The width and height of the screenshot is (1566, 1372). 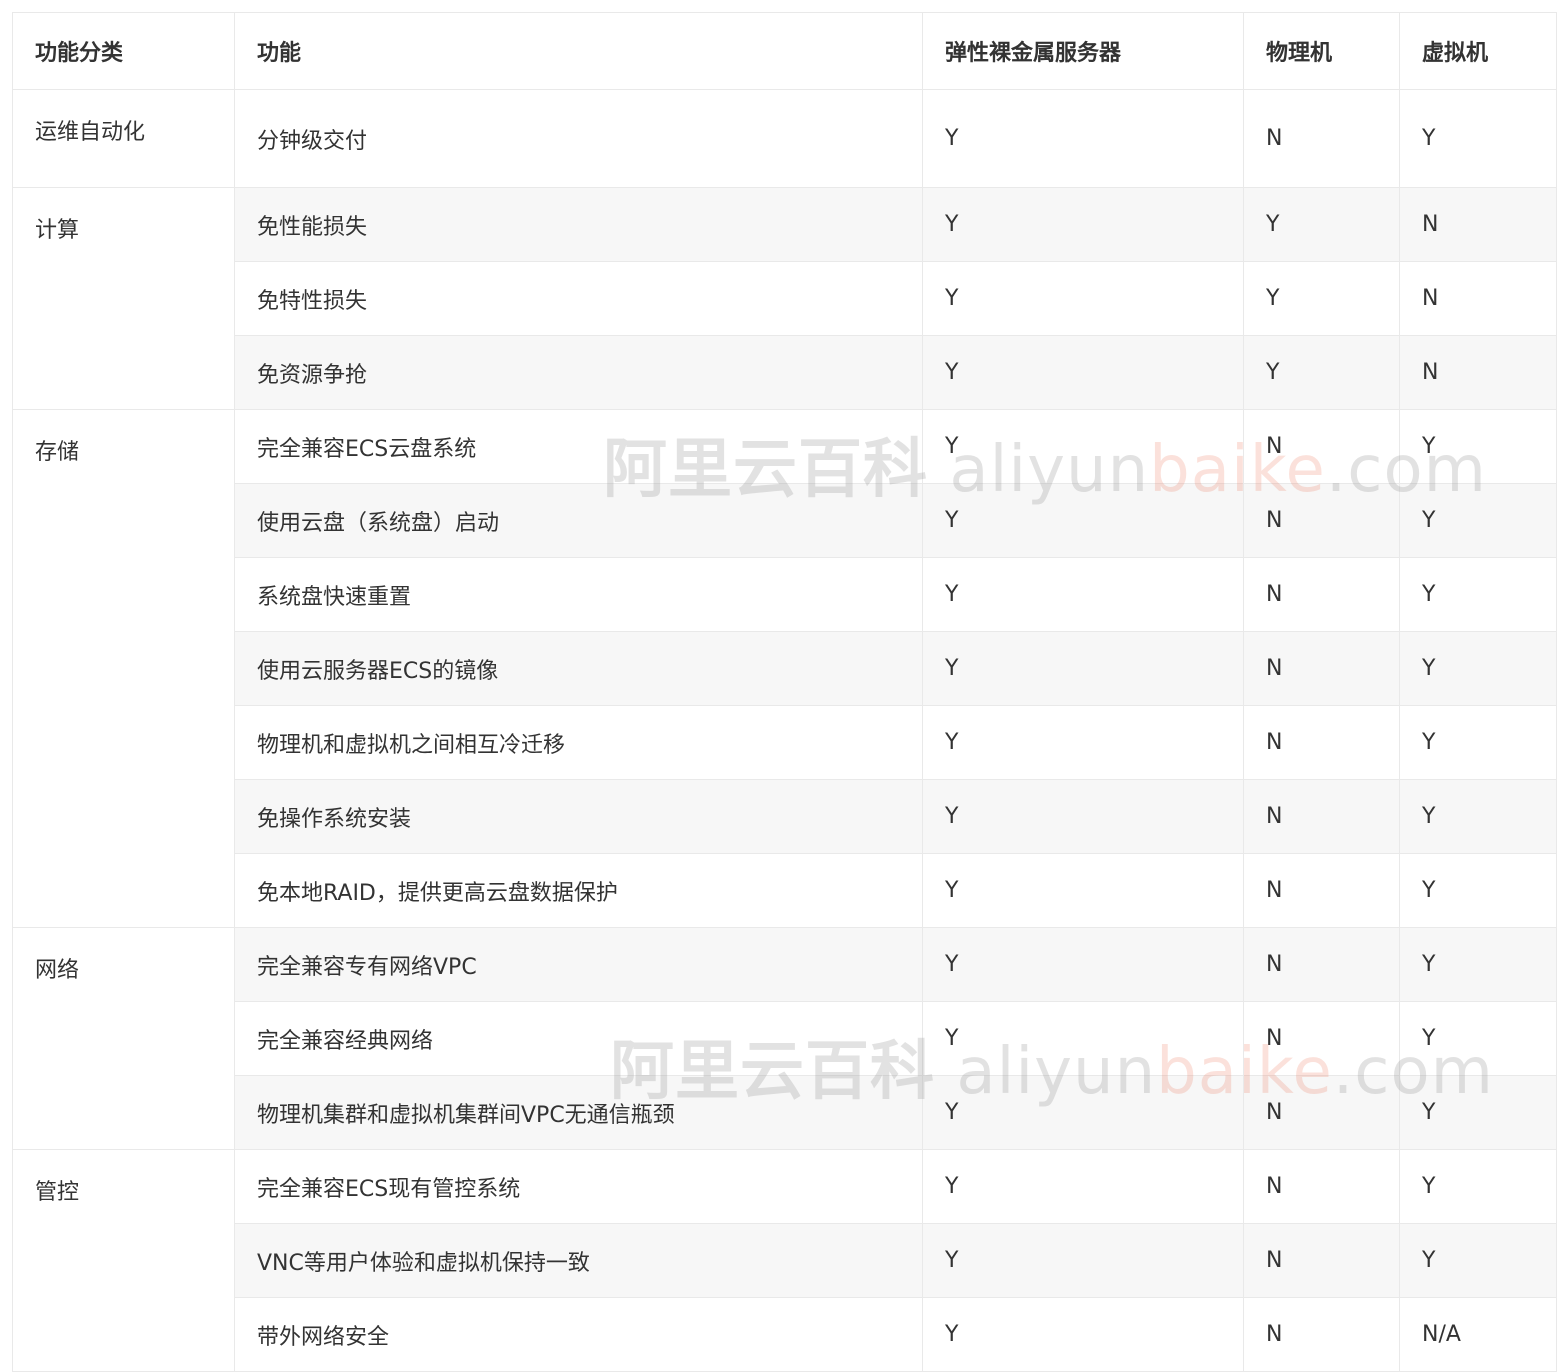 I want to click on table-header-row: 功能分类 功能 弹性裸金属服务器 物理机 虚拟机, so click(x=784, y=51).